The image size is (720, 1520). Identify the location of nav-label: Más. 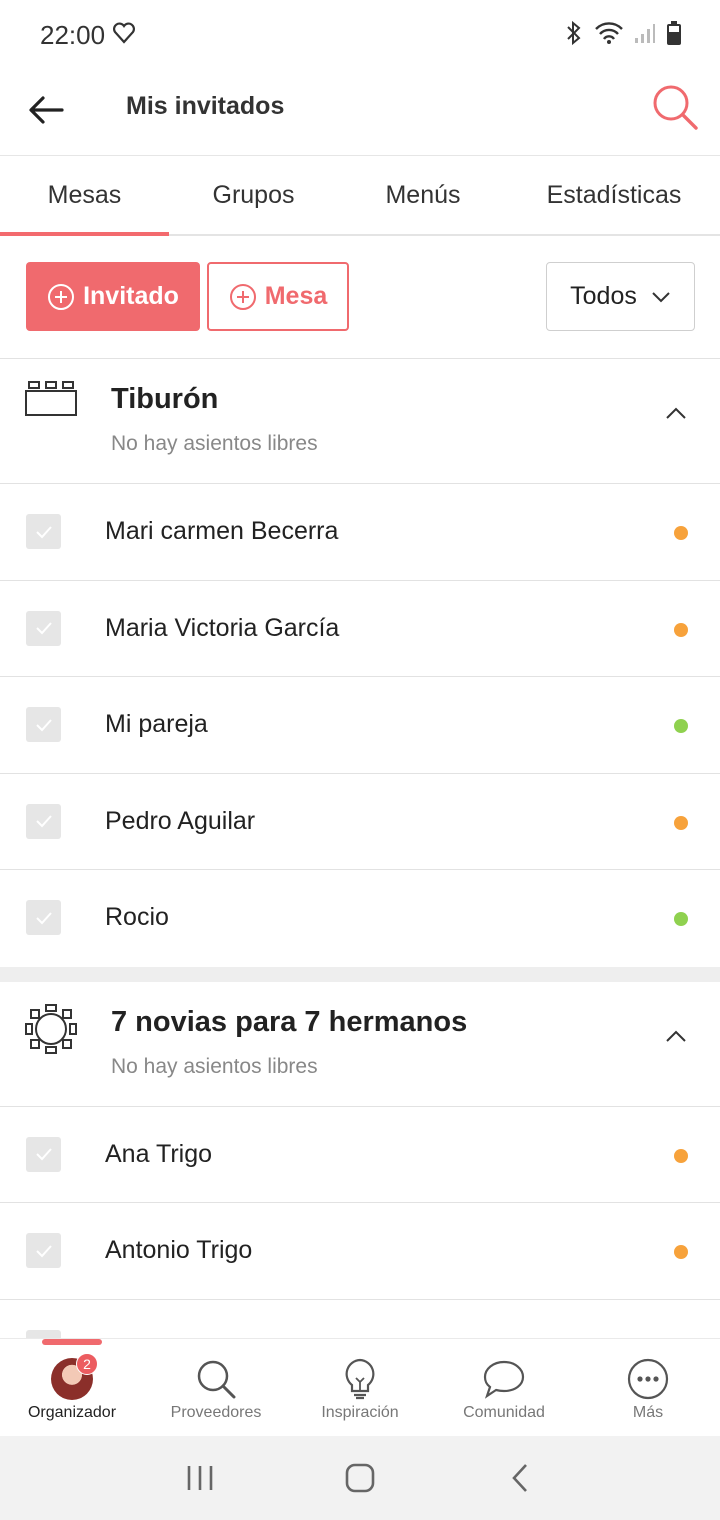
(648, 1412).